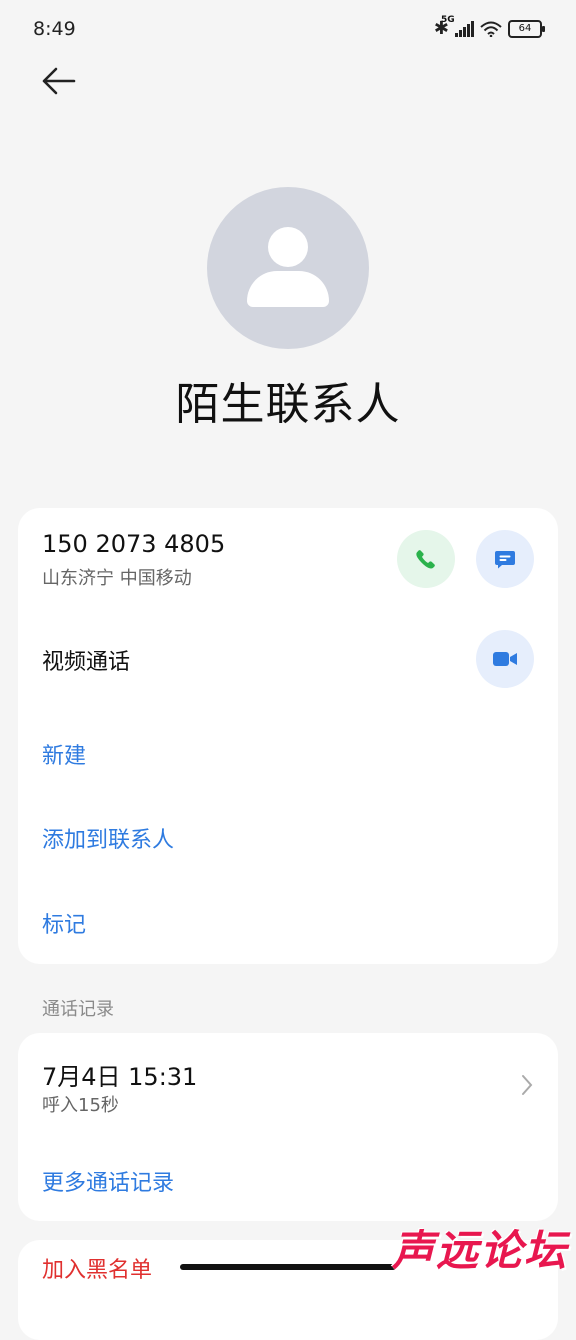 The image size is (576, 1340). What do you see at coordinates (288, 30) in the screenshot?
I see `status-bar: 8:49 ✱ 5G 64` at bounding box center [288, 30].